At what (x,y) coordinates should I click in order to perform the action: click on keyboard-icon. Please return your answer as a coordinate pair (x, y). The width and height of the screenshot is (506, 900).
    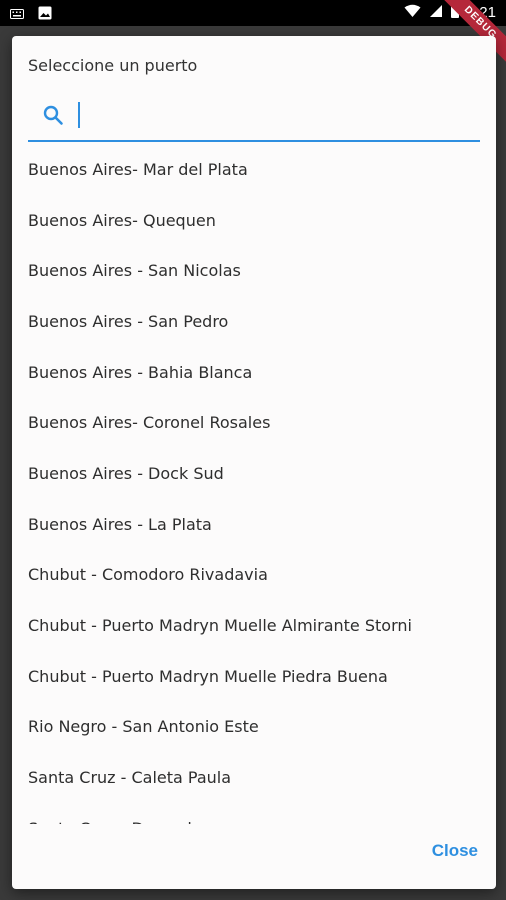
    Looking at the image, I should click on (17, 14).